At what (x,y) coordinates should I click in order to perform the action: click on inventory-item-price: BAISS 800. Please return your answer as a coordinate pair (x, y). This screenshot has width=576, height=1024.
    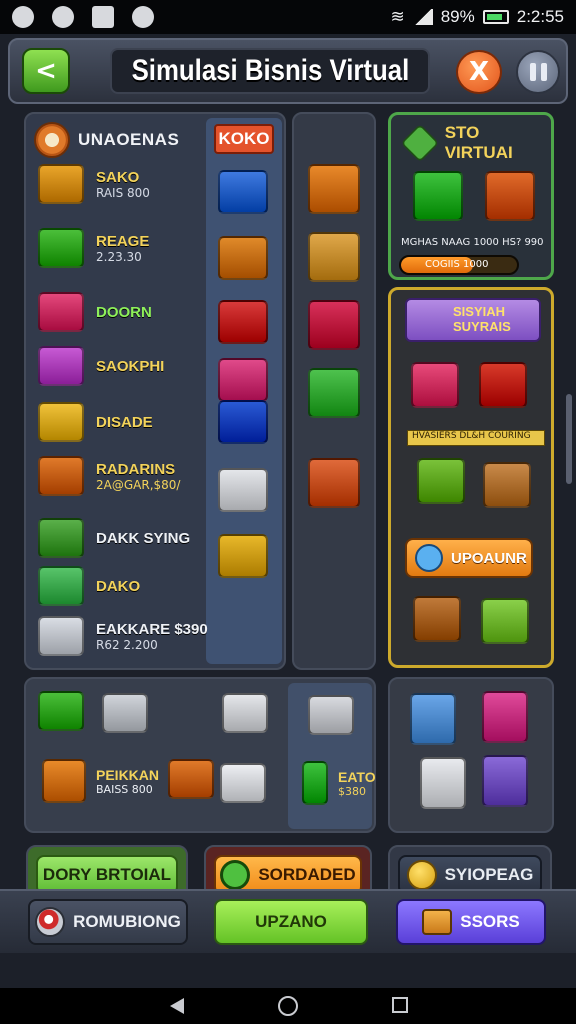
    Looking at the image, I should click on (124, 789).